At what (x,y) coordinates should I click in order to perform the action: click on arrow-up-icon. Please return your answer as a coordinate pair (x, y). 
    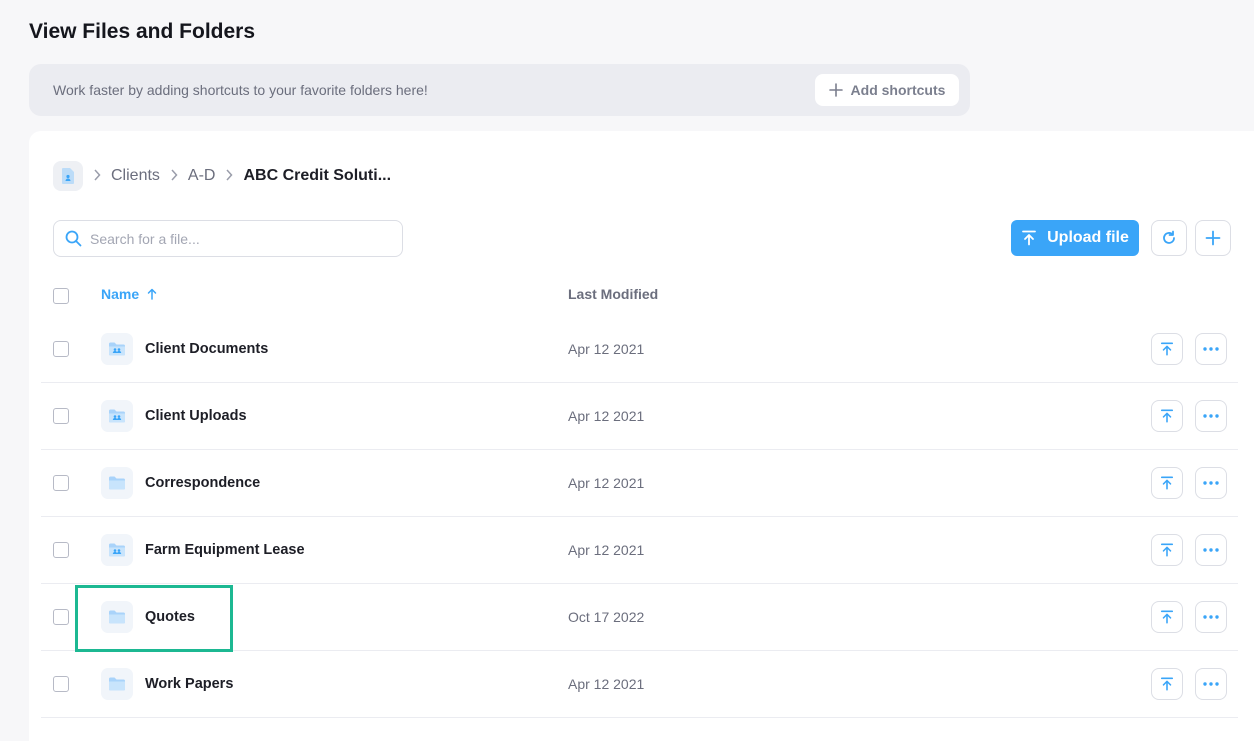
    Looking at the image, I should click on (152, 294).